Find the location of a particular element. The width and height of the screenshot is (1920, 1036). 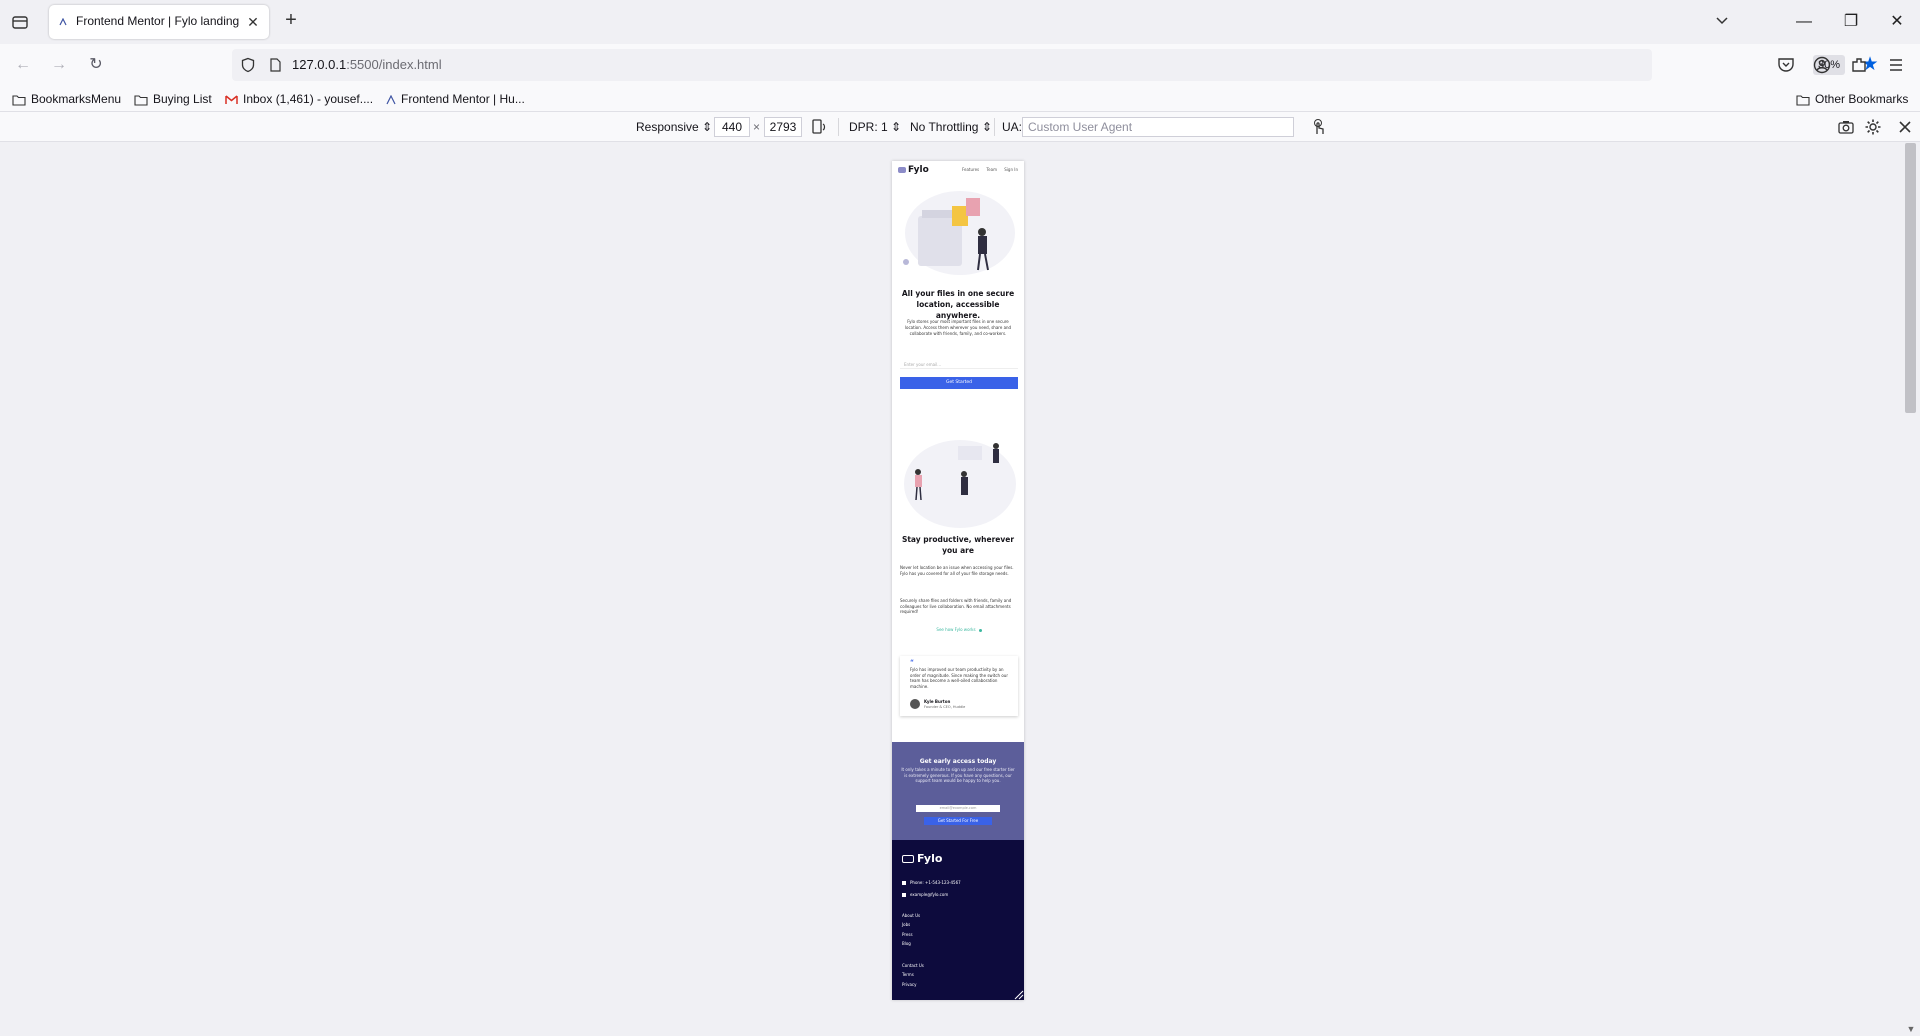

footer-logo: Fylo is located at coordinates (922, 858).